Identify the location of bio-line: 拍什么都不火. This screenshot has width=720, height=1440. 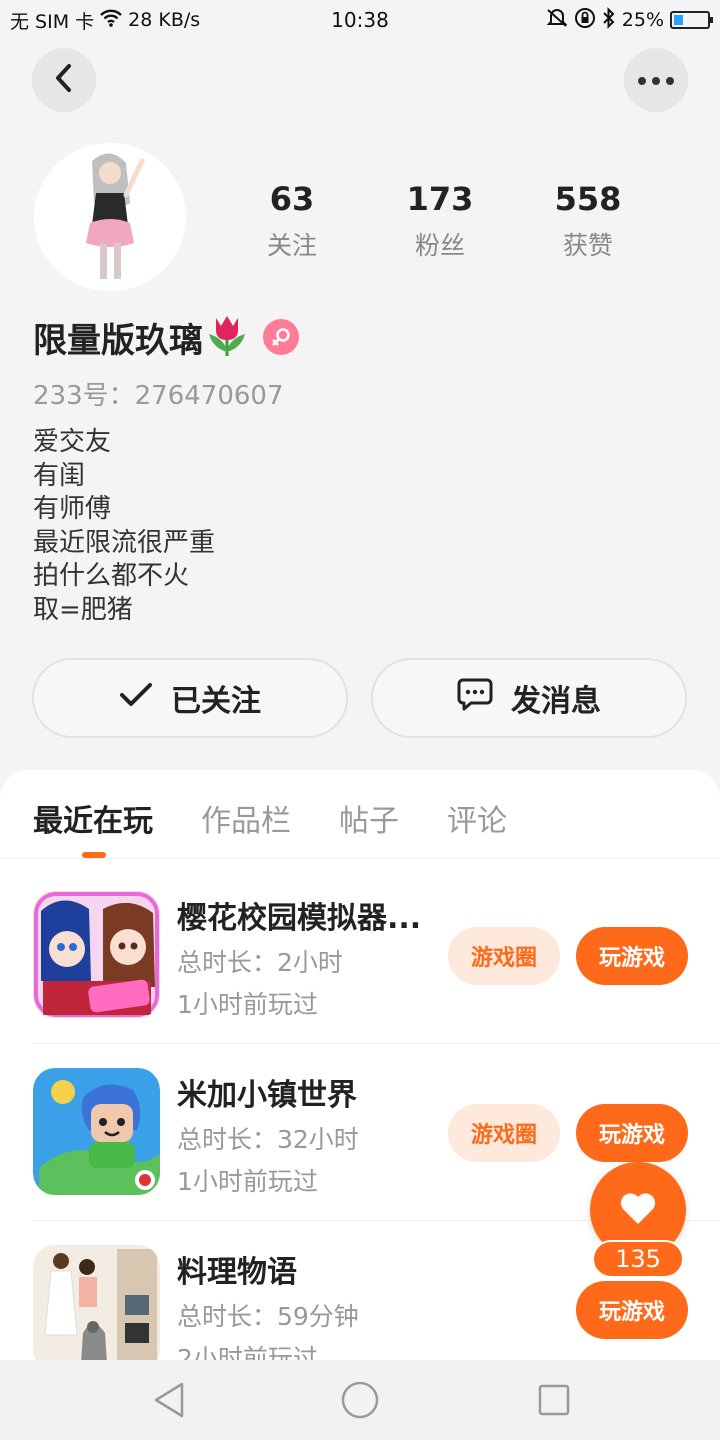
(111, 576).